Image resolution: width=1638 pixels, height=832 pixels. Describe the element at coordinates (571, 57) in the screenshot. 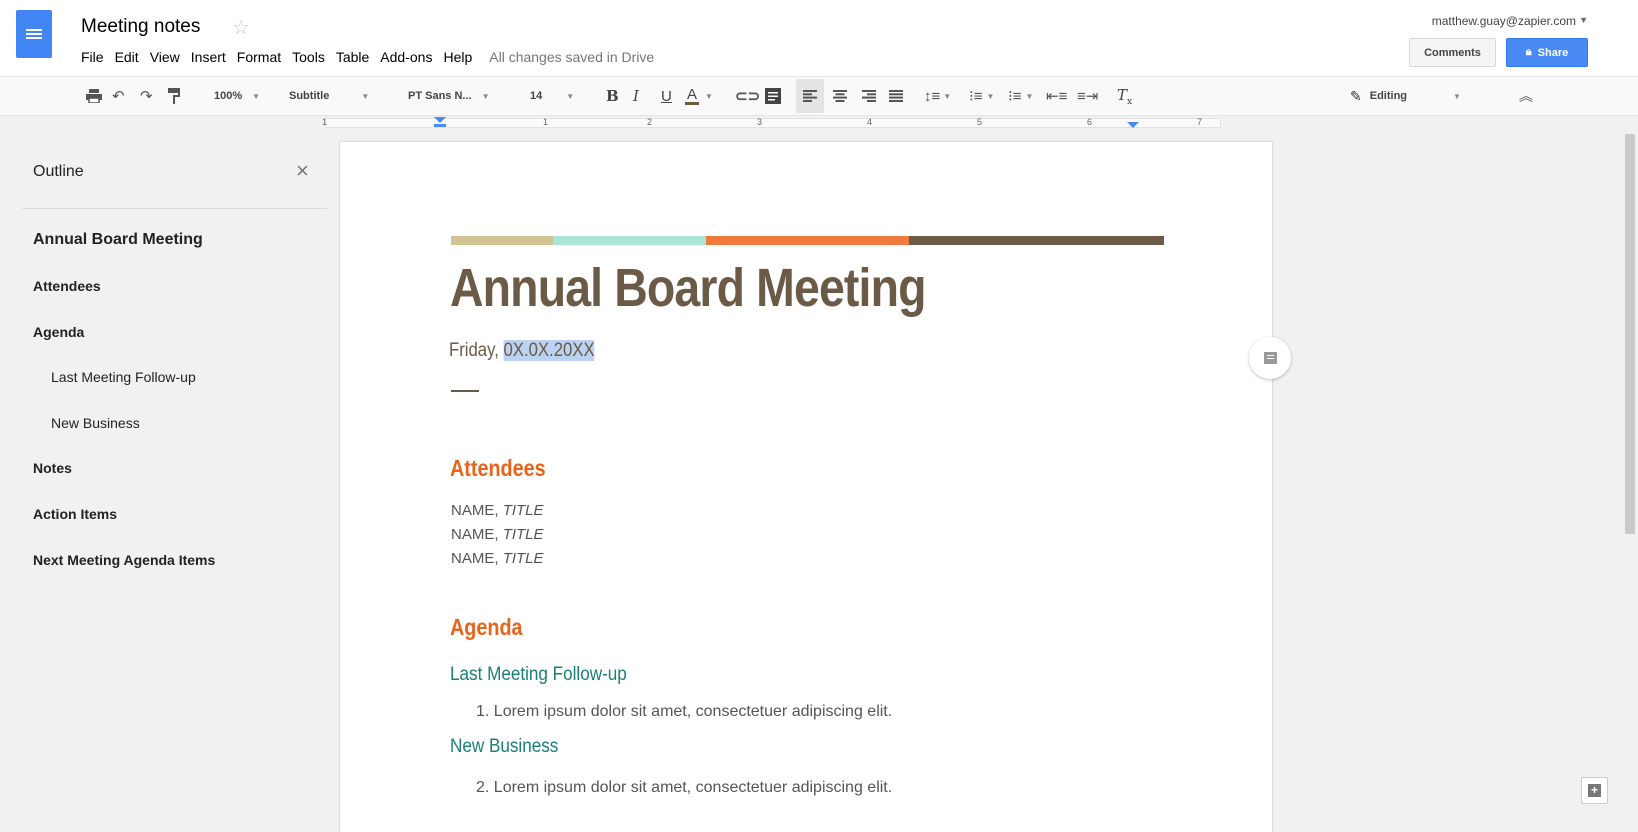

I see `save-status: All changes saved in Drive` at that location.